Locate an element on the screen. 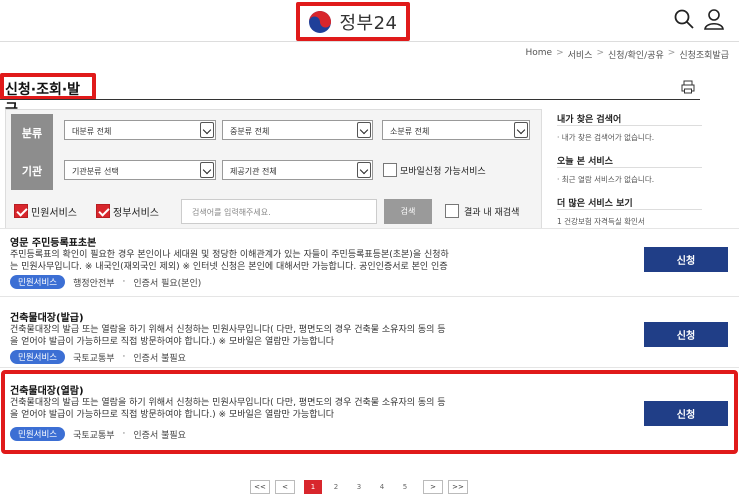 This screenshot has height=500, width=739. gov-service-checkbox is located at coordinates (103, 211).